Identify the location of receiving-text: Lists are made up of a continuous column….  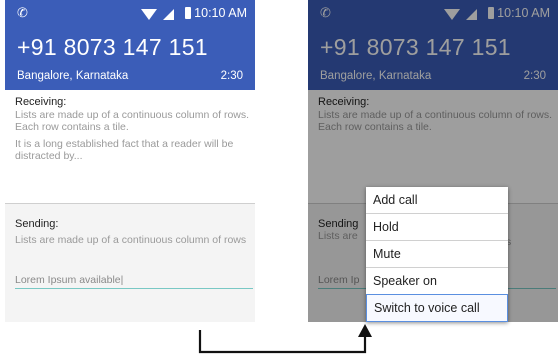
(132, 121).